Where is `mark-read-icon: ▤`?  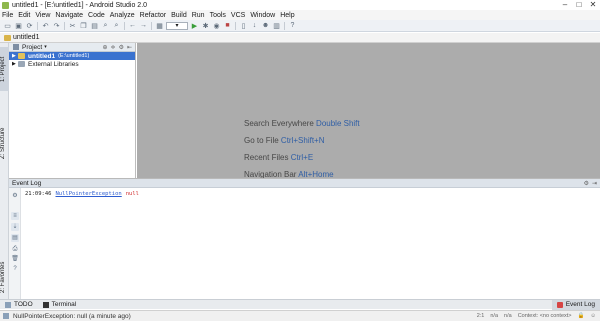
mark-read-icon: ▤ is located at coordinates (15, 238).